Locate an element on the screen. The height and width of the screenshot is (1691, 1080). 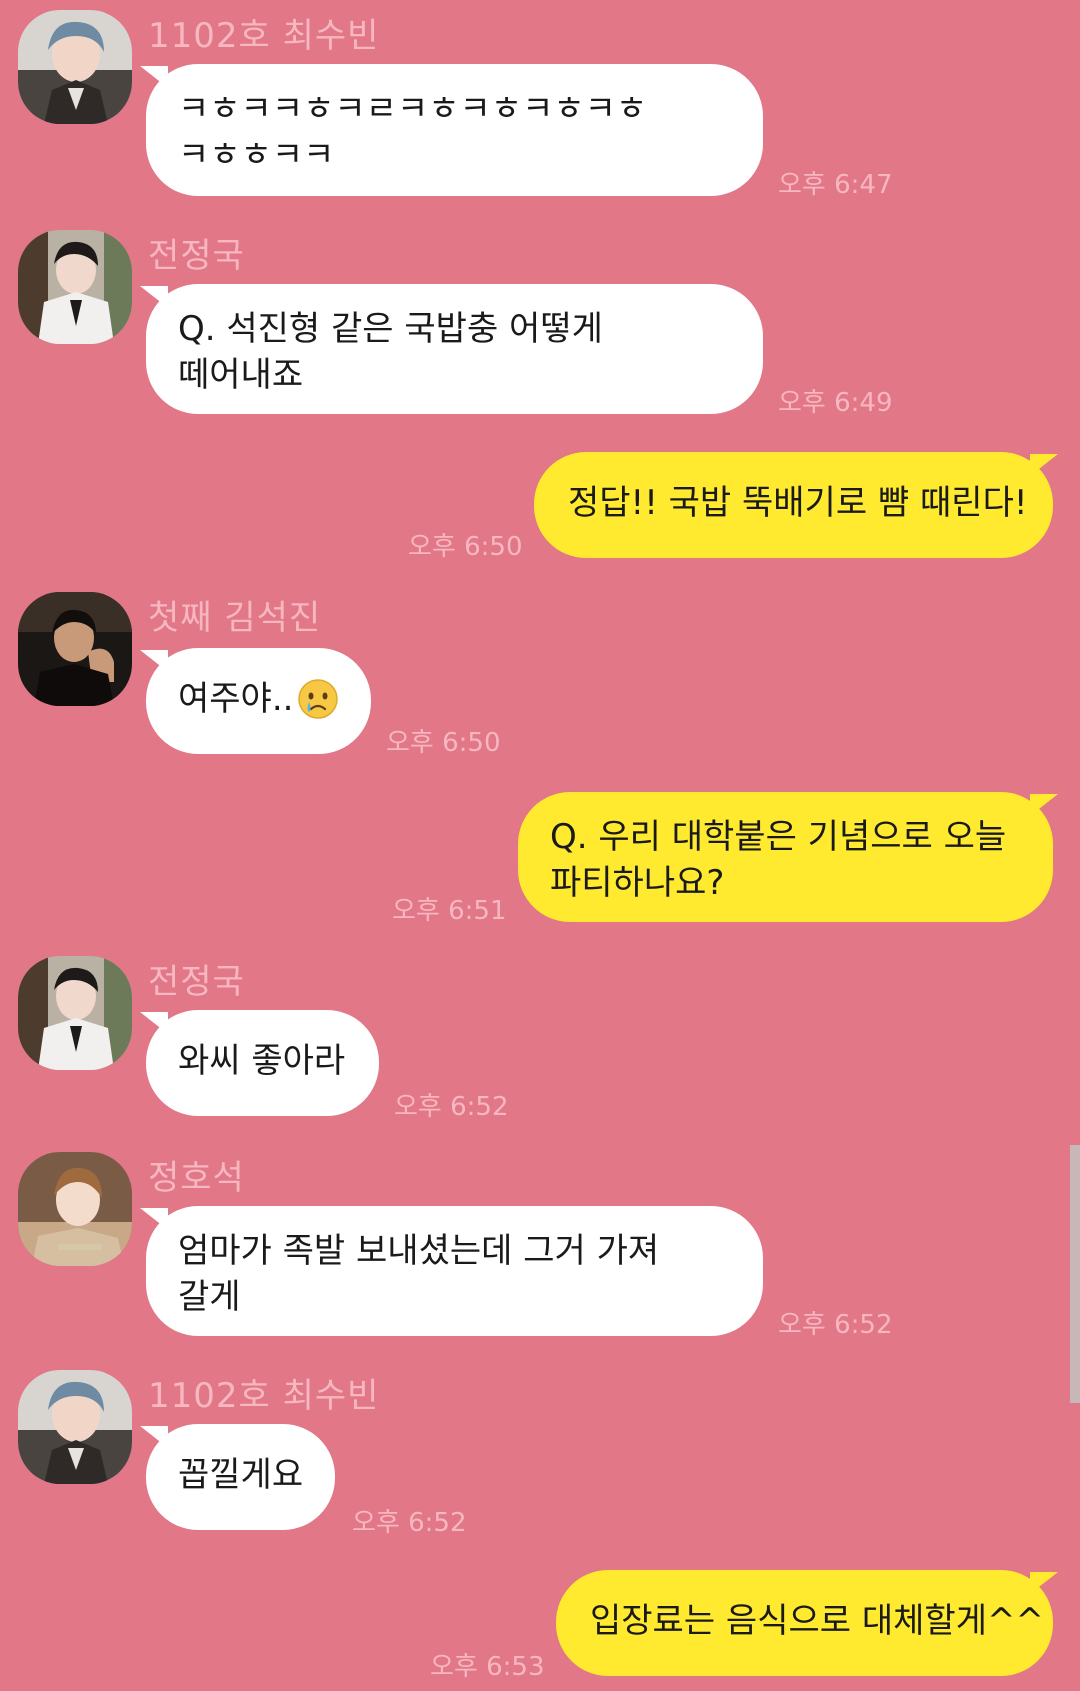
message-bubble: Q. 석진형 같은 국밥충 어떻게 떼어내죠 is located at coordinates (454, 349).